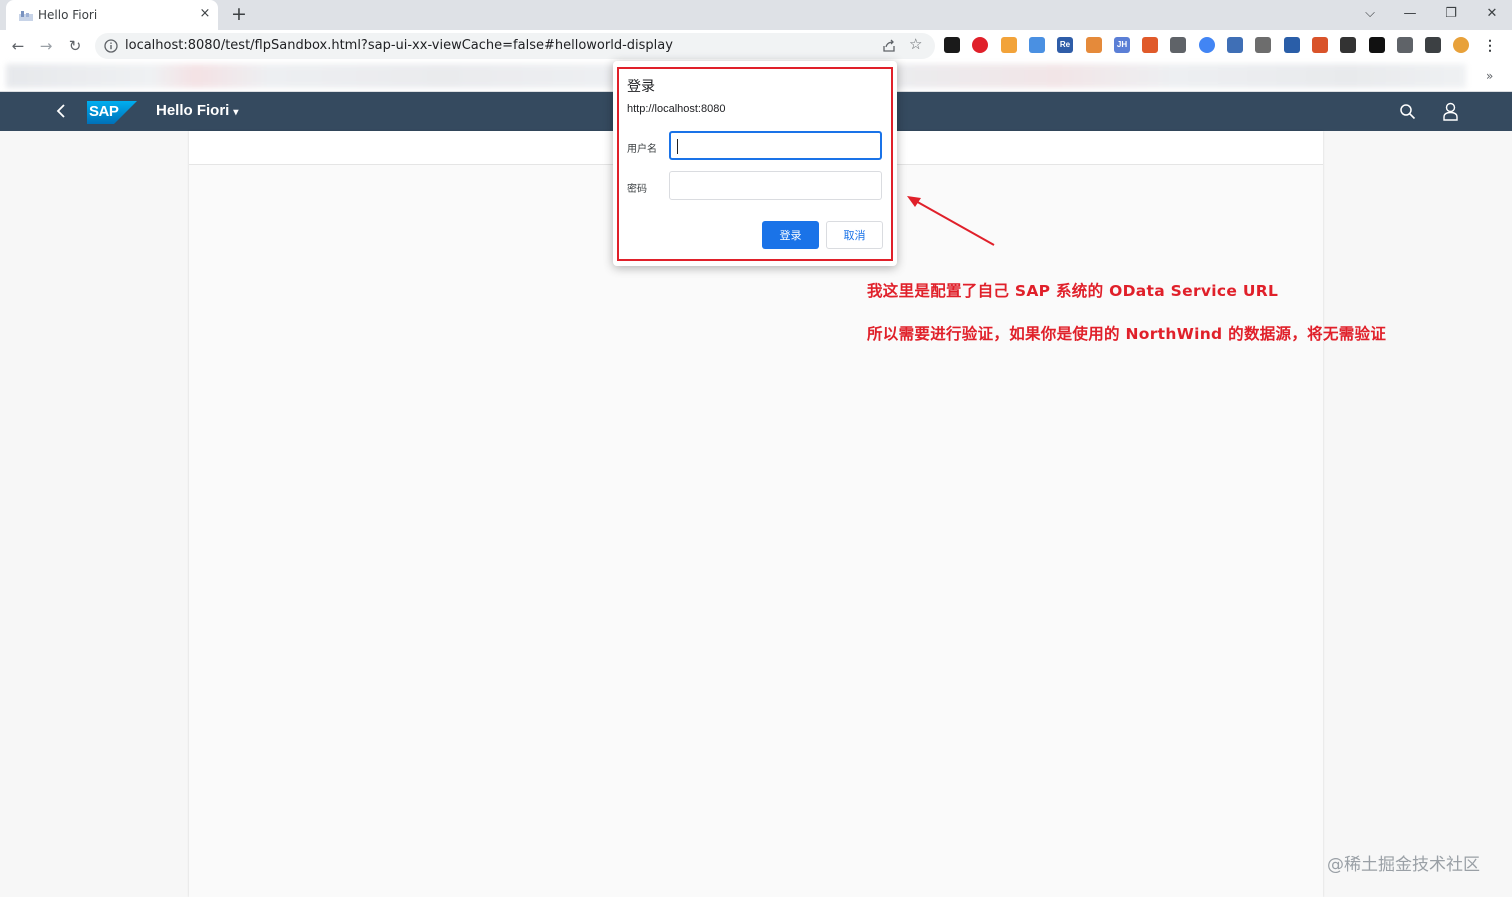  Describe the element at coordinates (1348, 45) in the screenshot. I see `ext-15-icon` at that location.